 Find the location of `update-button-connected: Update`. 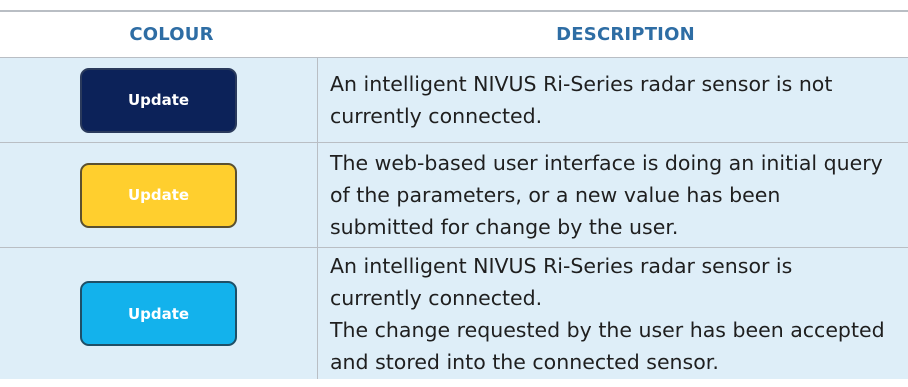

update-button-connected: Update is located at coordinates (158, 313).